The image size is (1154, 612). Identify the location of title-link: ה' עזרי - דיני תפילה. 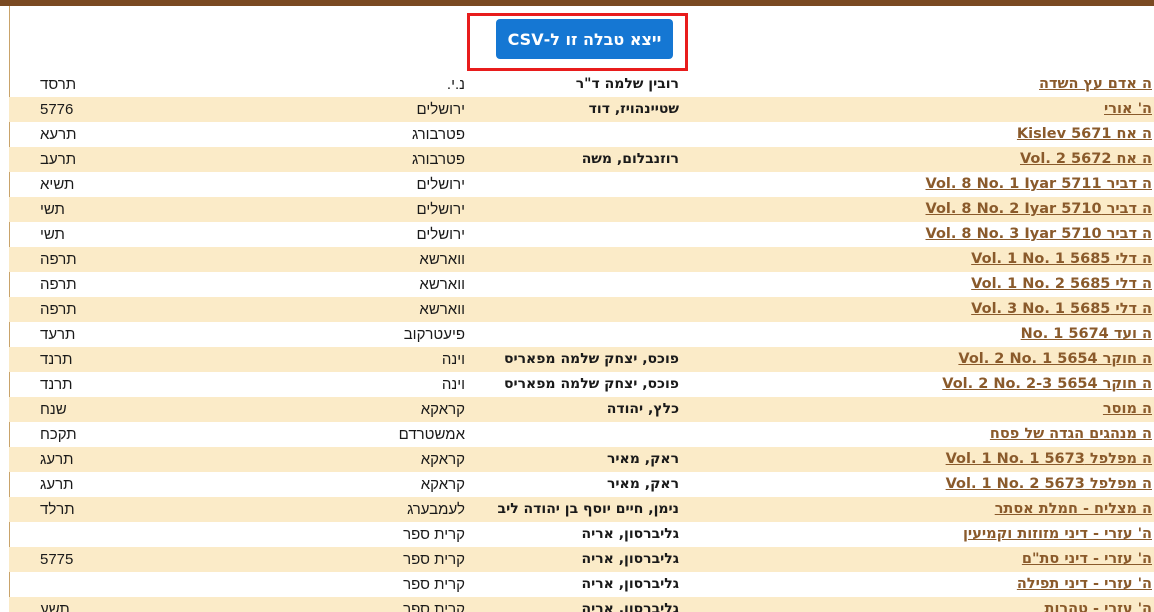
(1084, 584).